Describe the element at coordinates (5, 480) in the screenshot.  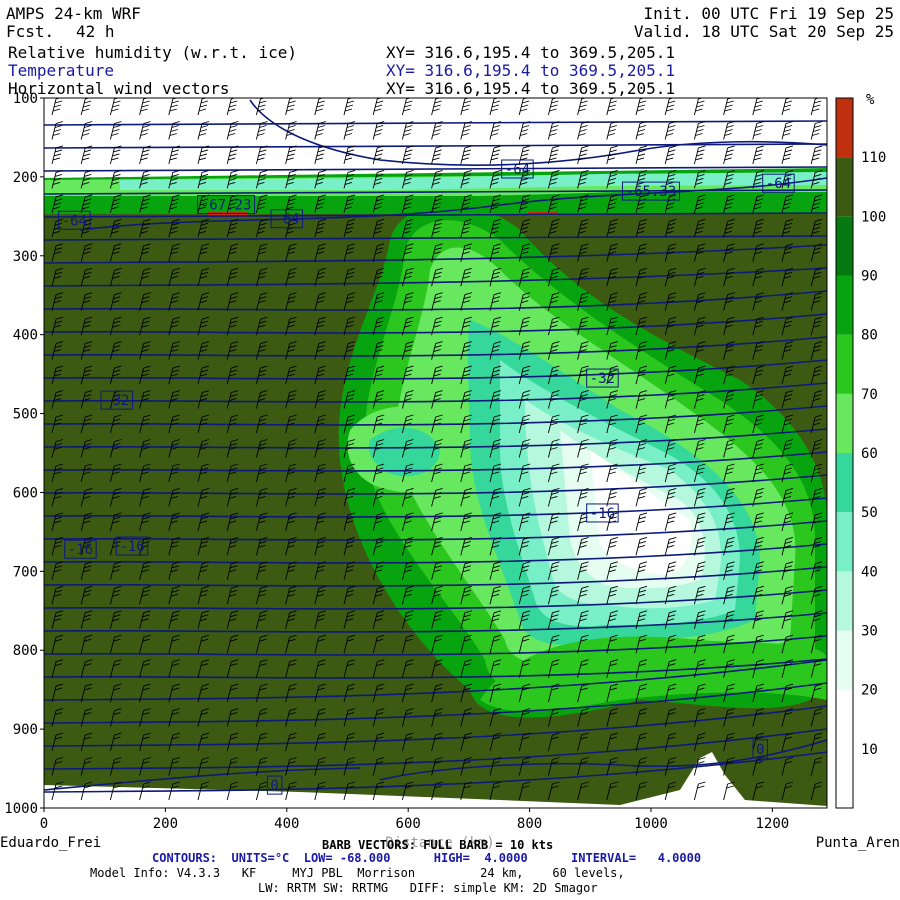
I see `y-axis-title: Pressure (hPa)` at that location.